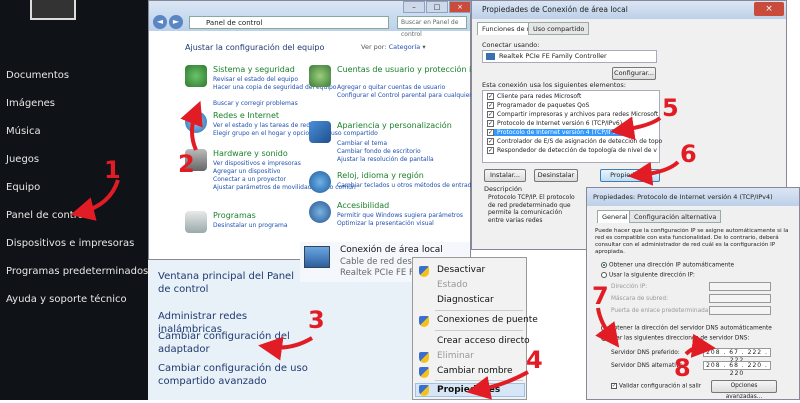 The height and width of the screenshot is (403, 800). What do you see at coordinates (255, 103) in the screenshot?
I see `category-link: Buscar y corregir problemas` at bounding box center [255, 103].